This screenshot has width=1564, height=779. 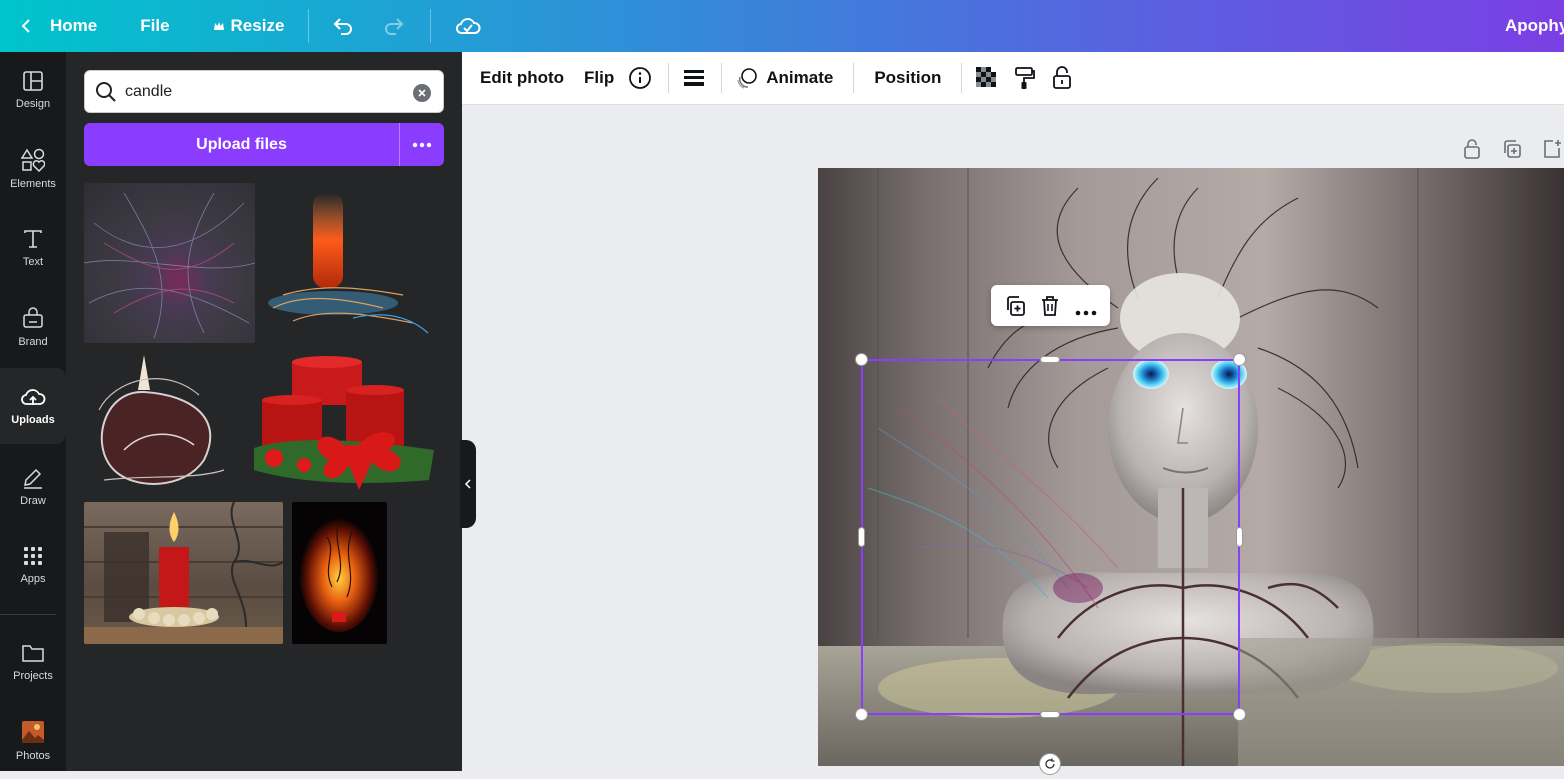 I want to click on top-bar: Home File Resize Apophy, so click(x=782, y=26).